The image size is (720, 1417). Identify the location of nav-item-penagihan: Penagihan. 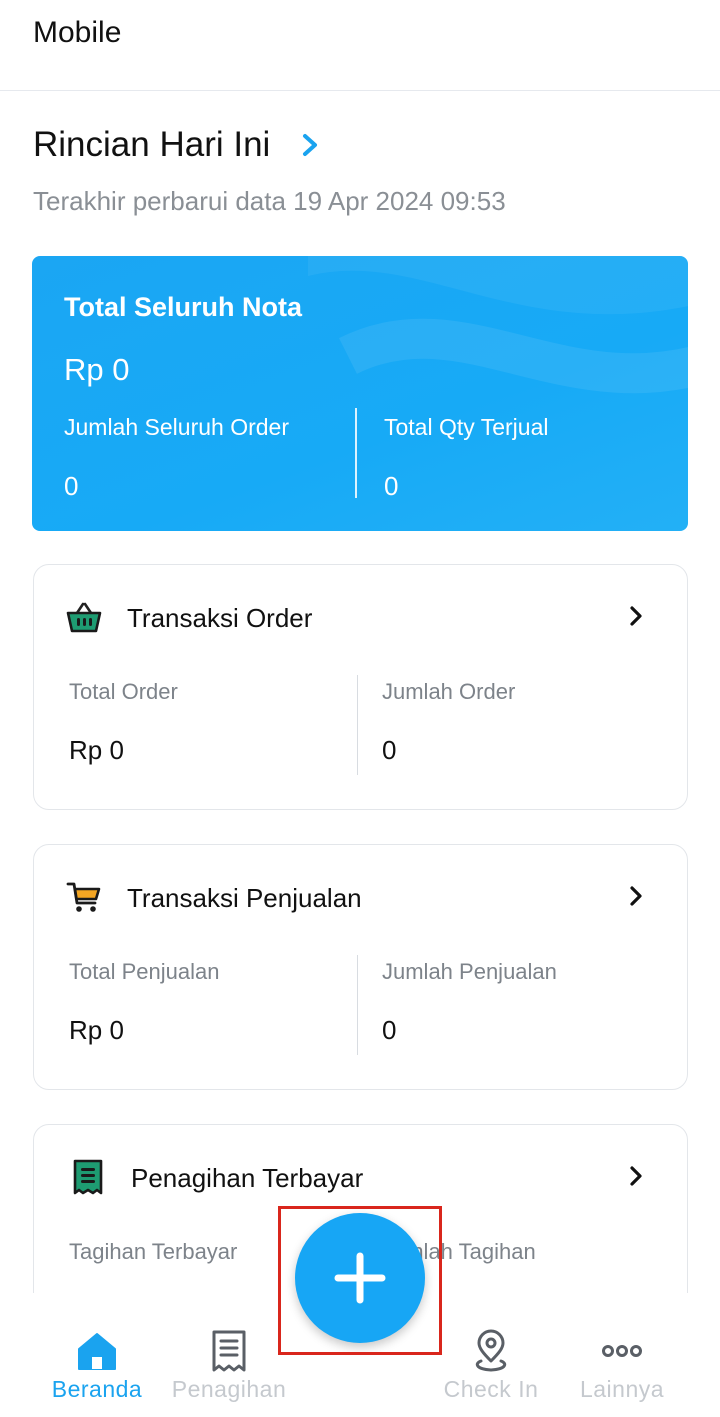
(229, 1355).